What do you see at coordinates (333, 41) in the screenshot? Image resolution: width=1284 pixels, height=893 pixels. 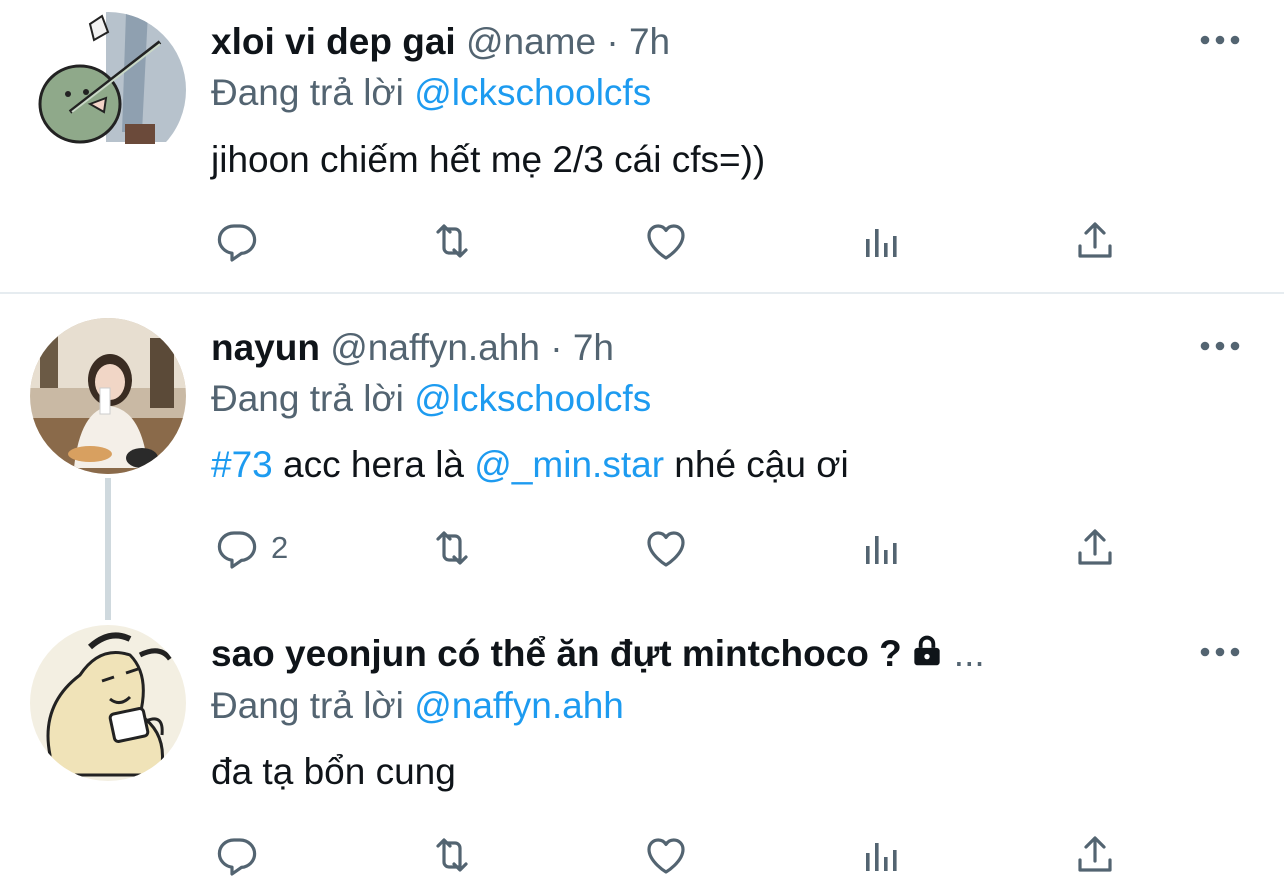 I see `display-name: xloi vi dep gai` at bounding box center [333, 41].